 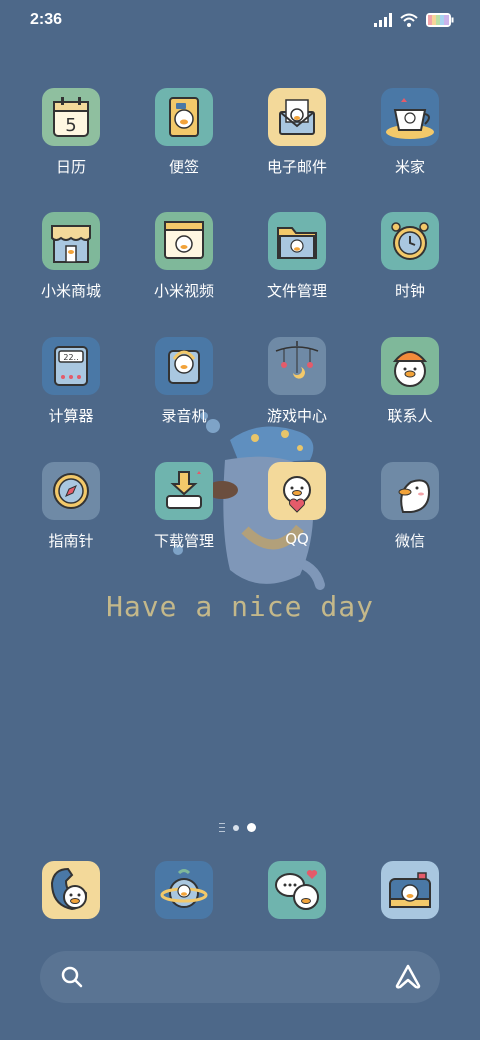 I want to click on app-compass: 指南针, so click(x=71, y=506).